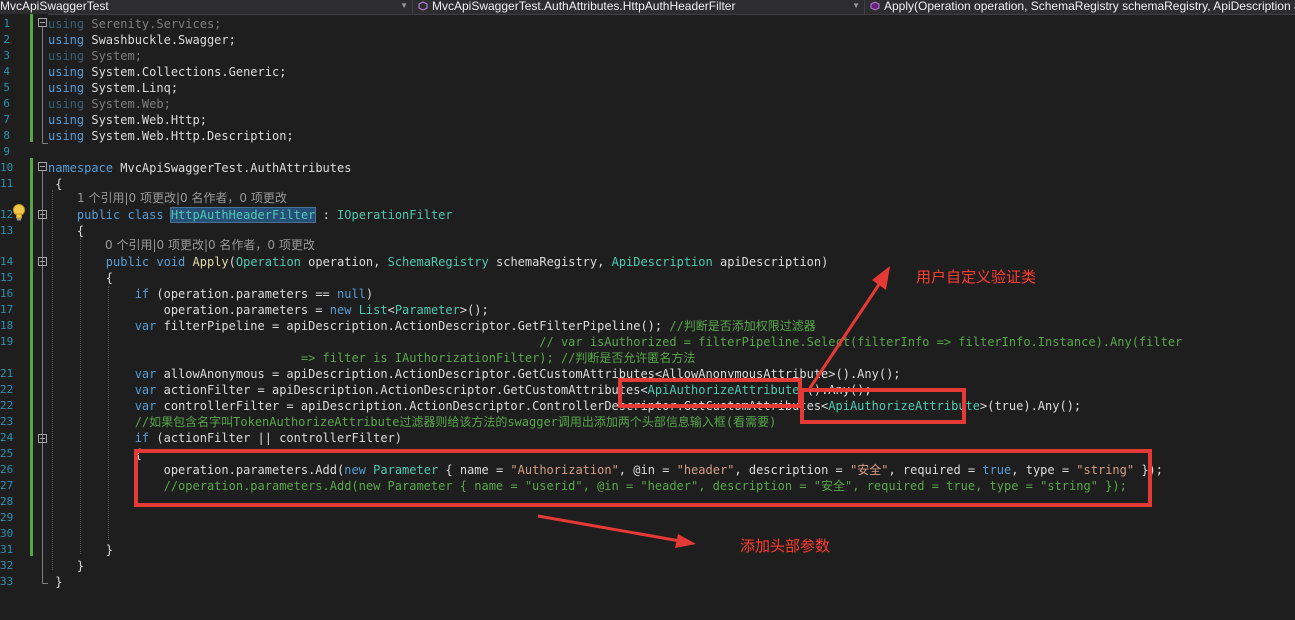 This screenshot has height=620, width=1295. Describe the element at coordinates (976, 277) in the screenshot. I see `annotation-label-custom-class: 用户自定义验证类` at that location.